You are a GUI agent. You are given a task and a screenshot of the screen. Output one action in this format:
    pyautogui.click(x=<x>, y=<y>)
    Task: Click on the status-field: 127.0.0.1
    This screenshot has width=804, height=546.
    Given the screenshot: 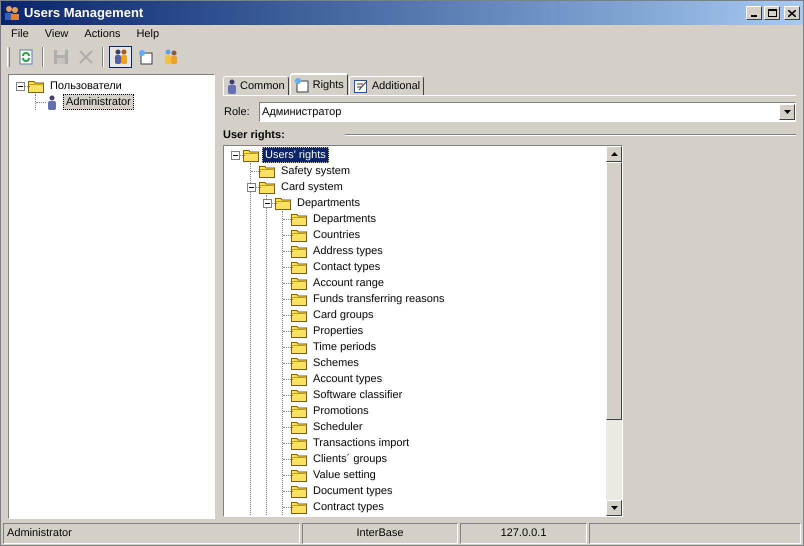 What is the action you would take?
    pyautogui.click(x=523, y=533)
    